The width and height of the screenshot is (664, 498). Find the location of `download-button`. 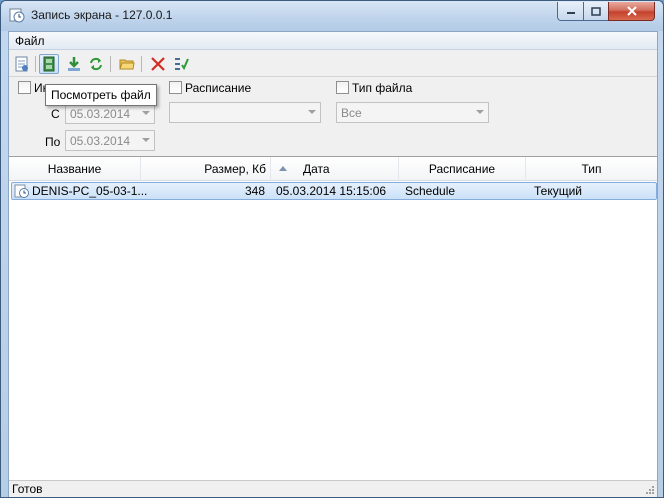

download-button is located at coordinates (74, 64).